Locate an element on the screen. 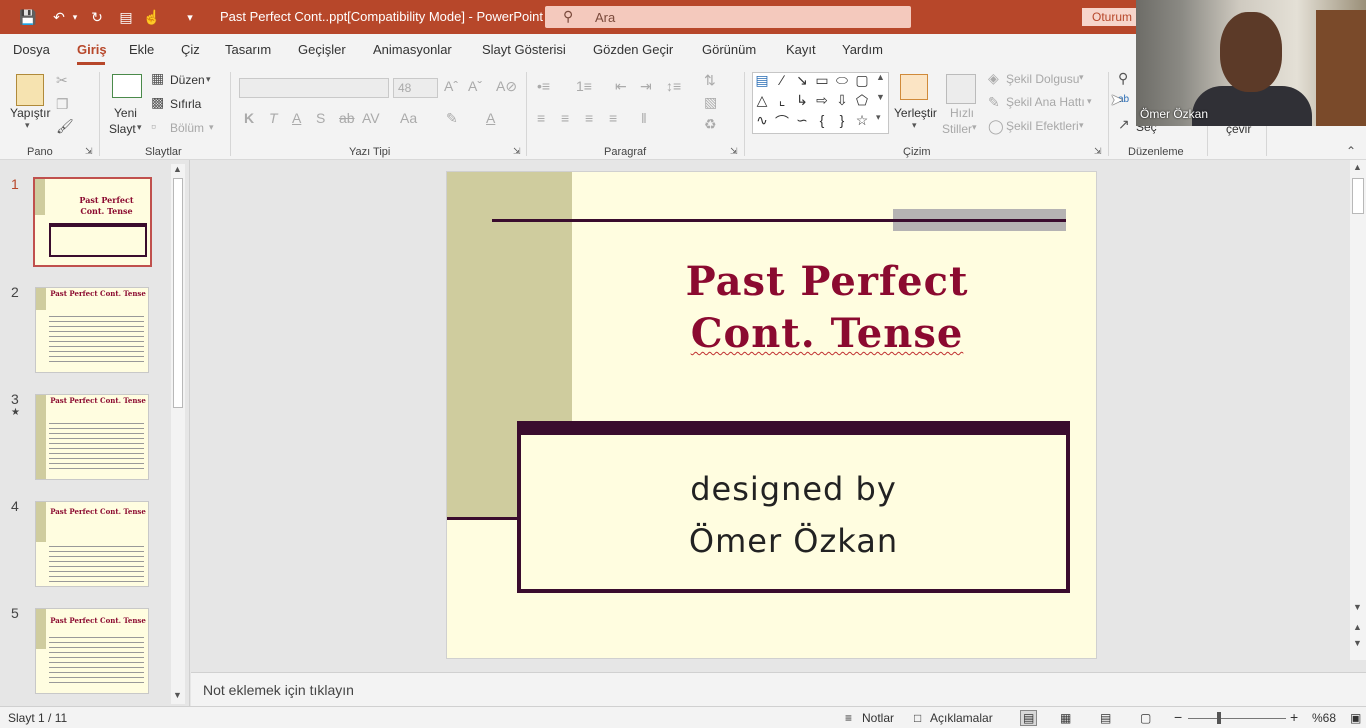  slide-thumbnail-3: Past Perfect Cont. Tense is located at coordinates (92, 437).